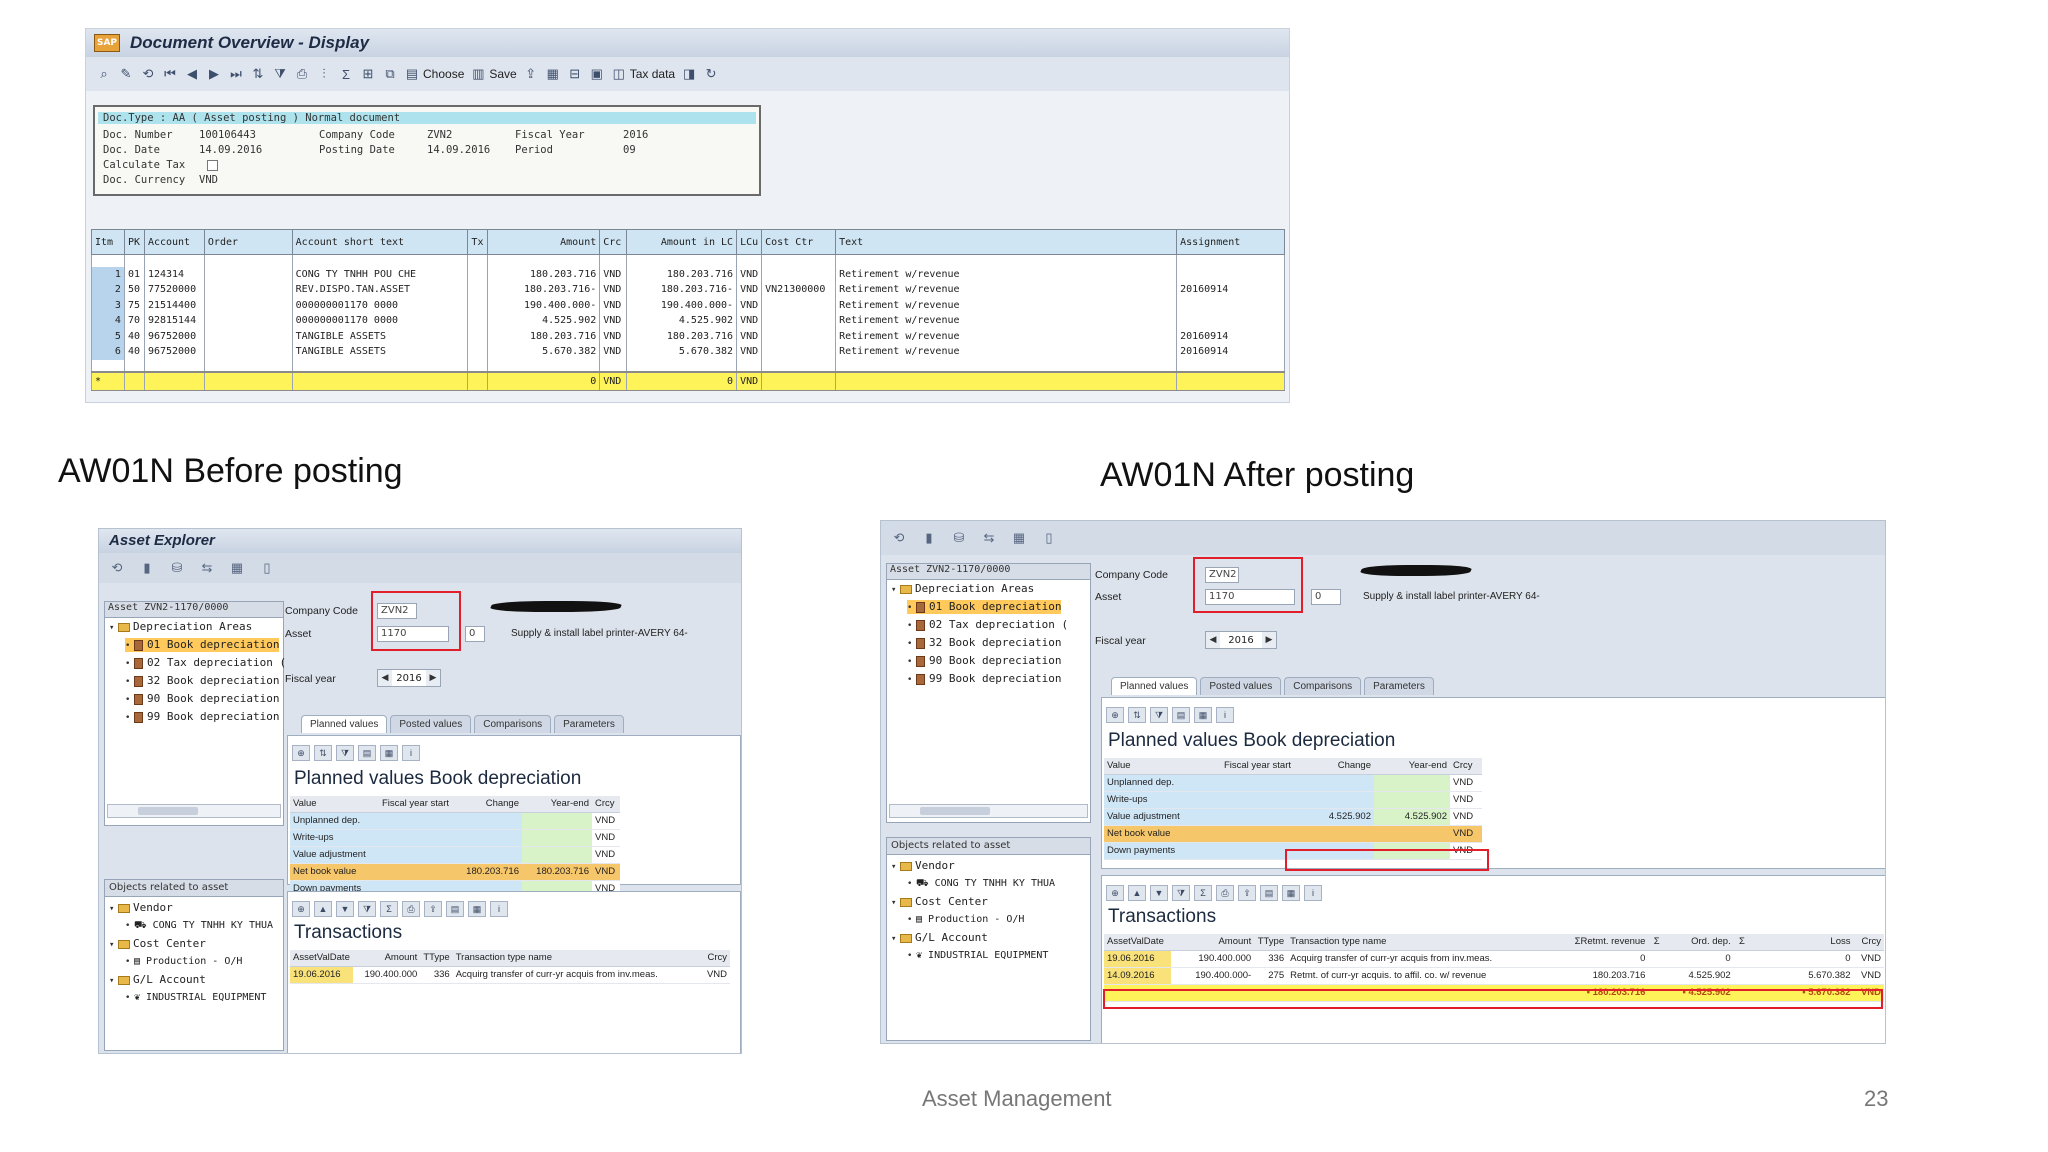  I want to click on calculator-icon: ▣, so click(597, 74).